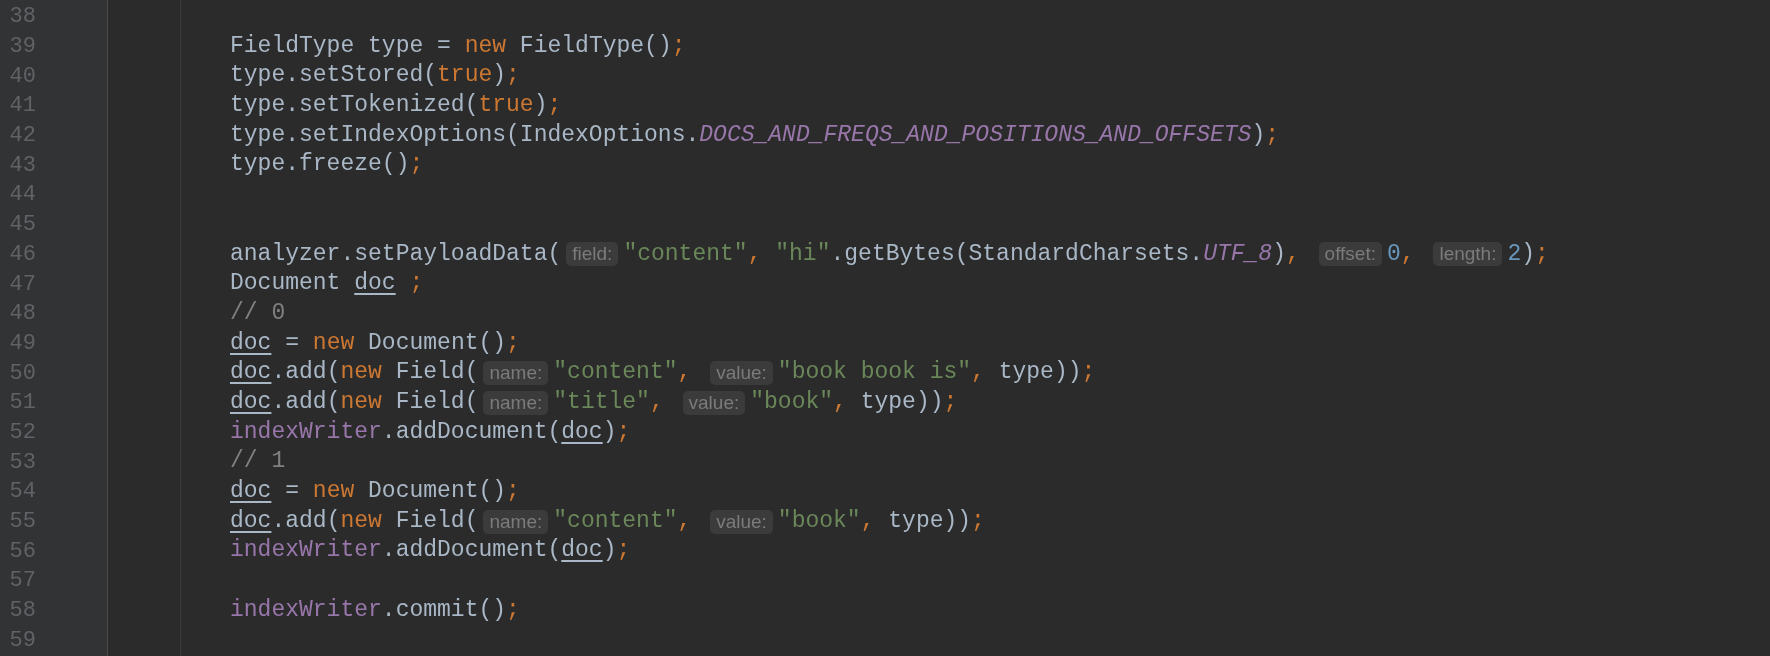  What do you see at coordinates (396, 254) in the screenshot?
I see `code-text: analyzer.setPayloadData(` at bounding box center [396, 254].